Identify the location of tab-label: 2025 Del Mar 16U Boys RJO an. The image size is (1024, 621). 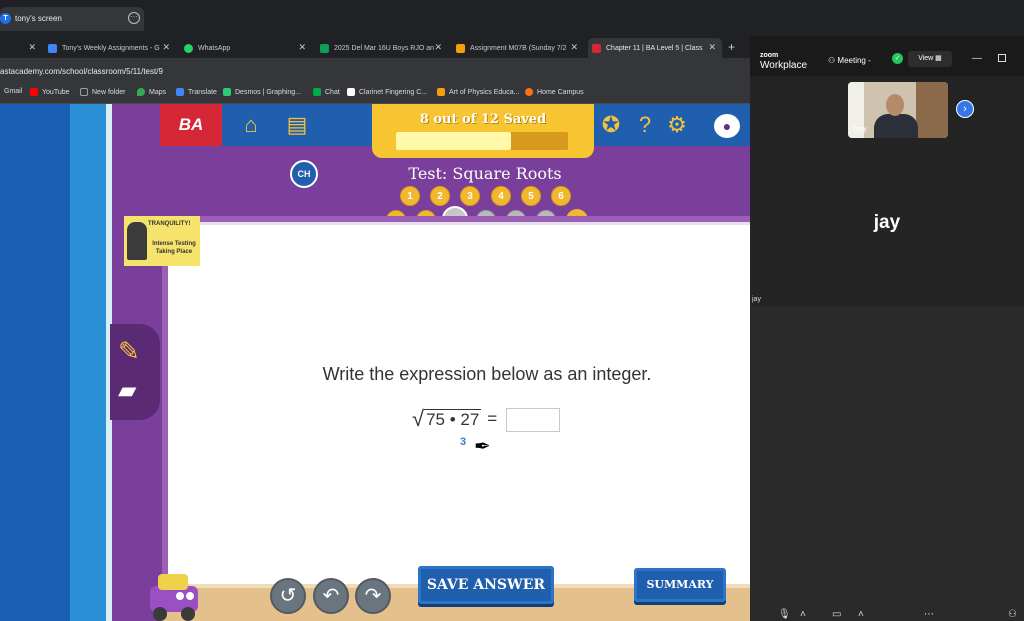
(384, 48).